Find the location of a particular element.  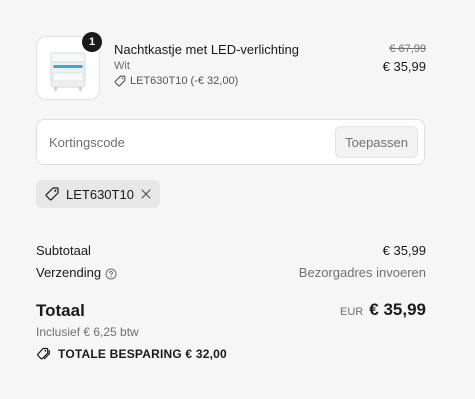

applied-discount-code: LET630T10 is located at coordinates (100, 194).